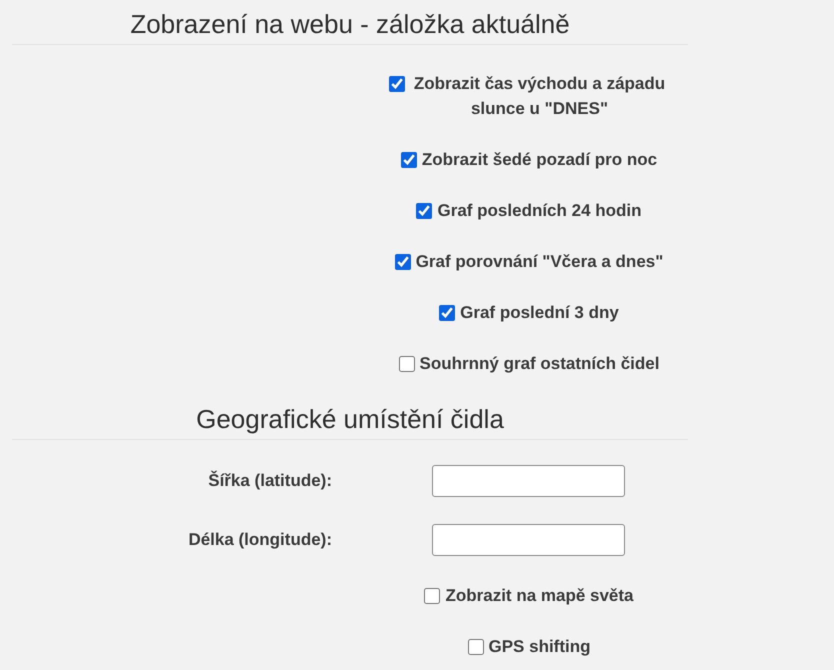 This screenshot has height=670, width=834. I want to click on option-label: Graf posledních 24 hodin, so click(539, 210).